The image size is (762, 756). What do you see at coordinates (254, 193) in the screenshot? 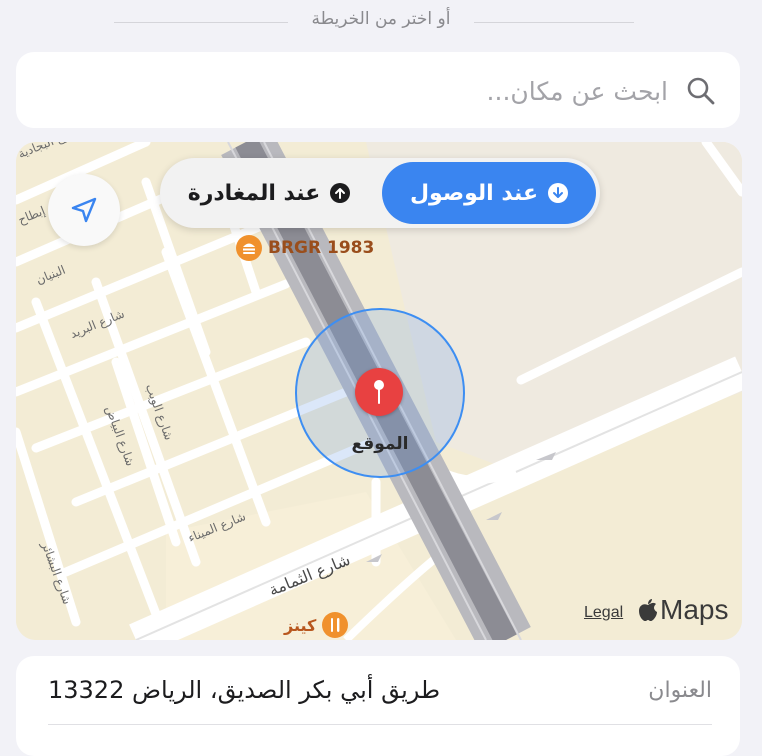
I see `leave-label: عند المغادرة` at bounding box center [254, 193].